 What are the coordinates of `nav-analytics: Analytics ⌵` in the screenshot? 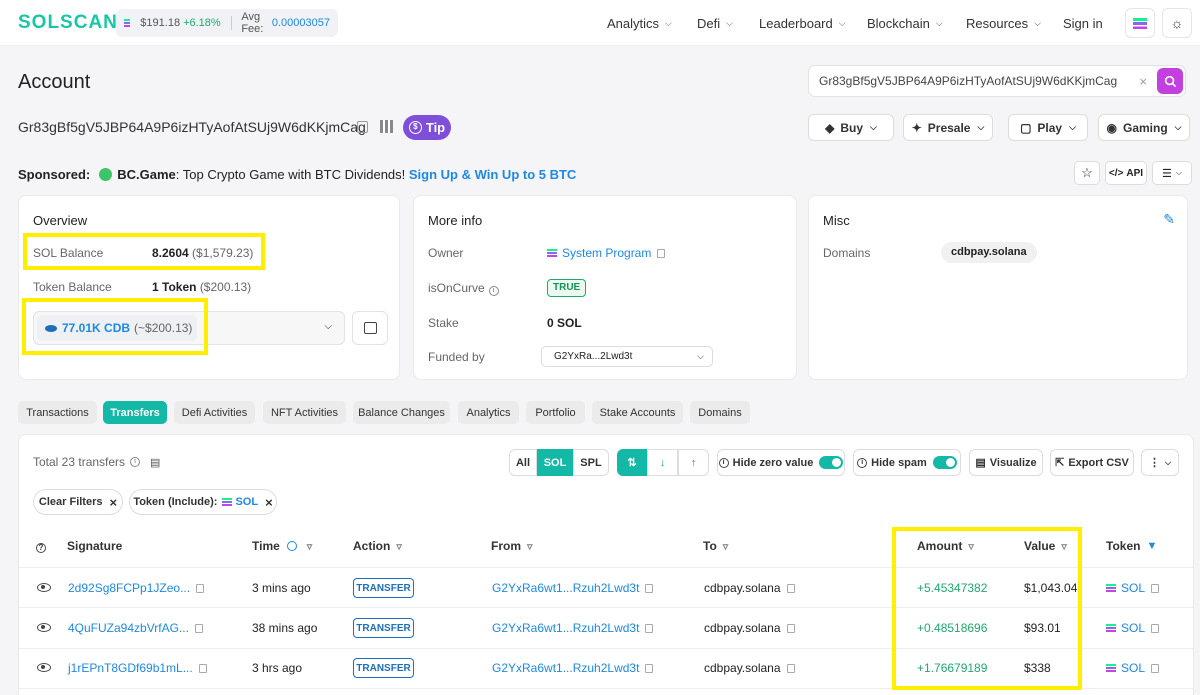 It's located at (639, 23).